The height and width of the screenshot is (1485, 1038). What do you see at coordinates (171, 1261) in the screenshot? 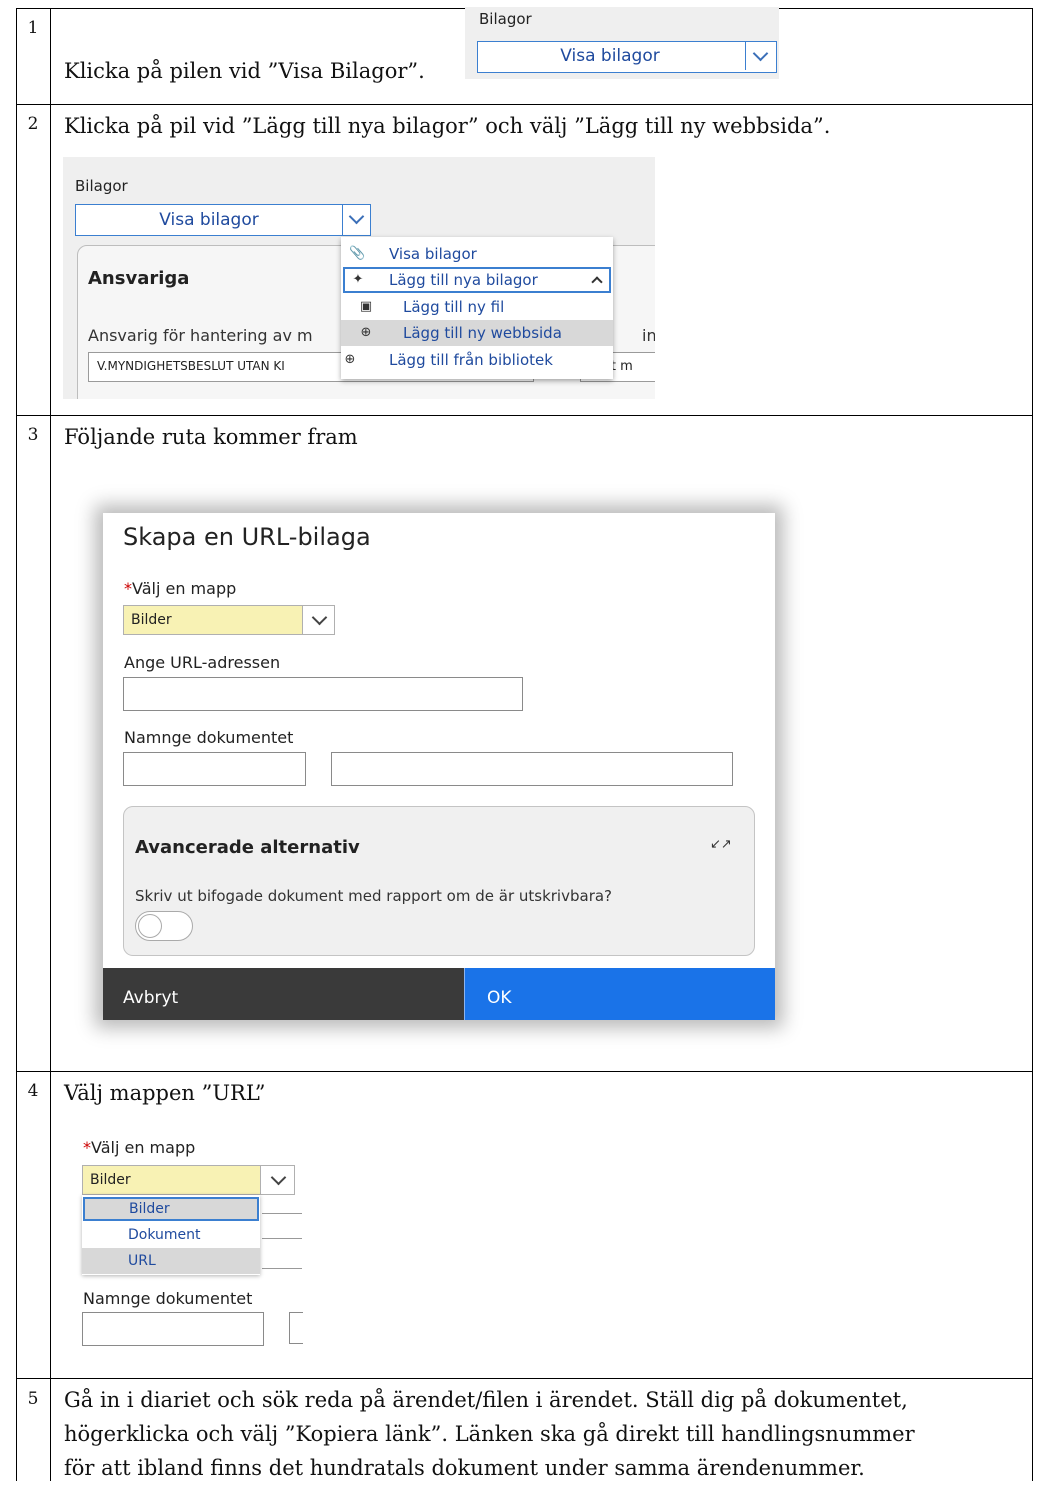
I see `folder-option-url: URL` at bounding box center [171, 1261].